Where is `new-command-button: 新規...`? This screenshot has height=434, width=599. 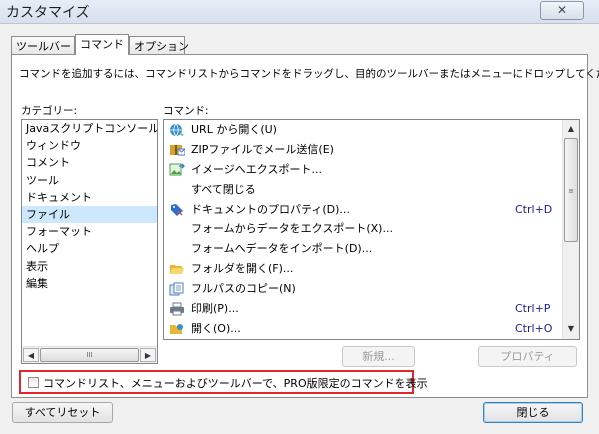
new-command-button: 新規... is located at coordinates (378, 356).